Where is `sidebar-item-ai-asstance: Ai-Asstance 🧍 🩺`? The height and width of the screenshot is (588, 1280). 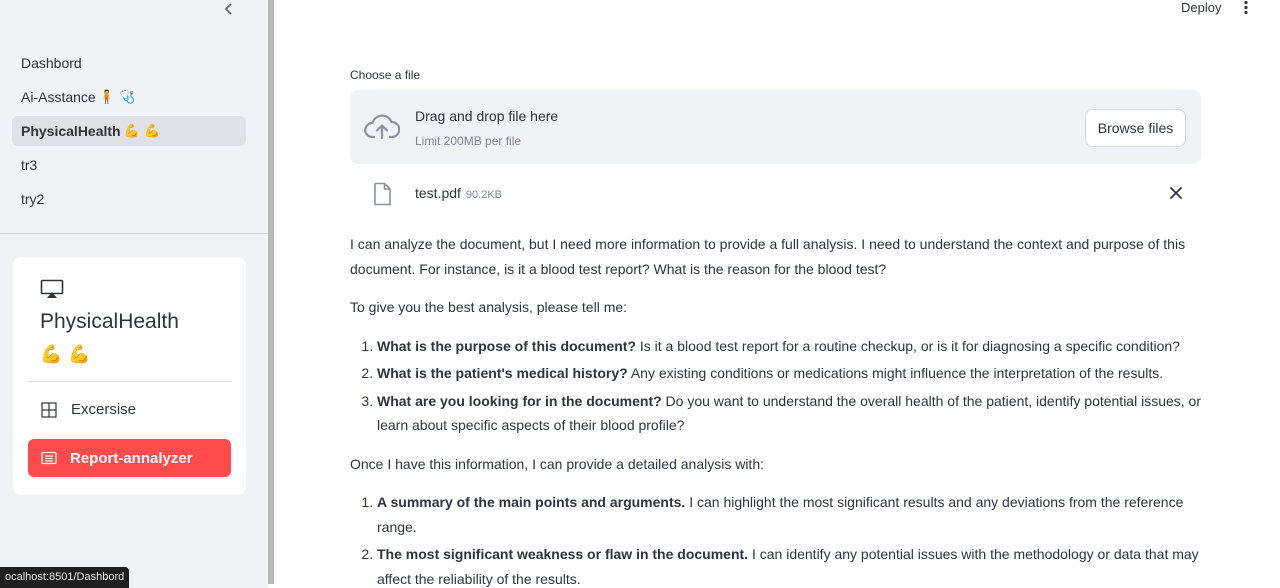 sidebar-item-ai-asstance: Ai-Asstance 🧍 🩺 is located at coordinates (129, 97).